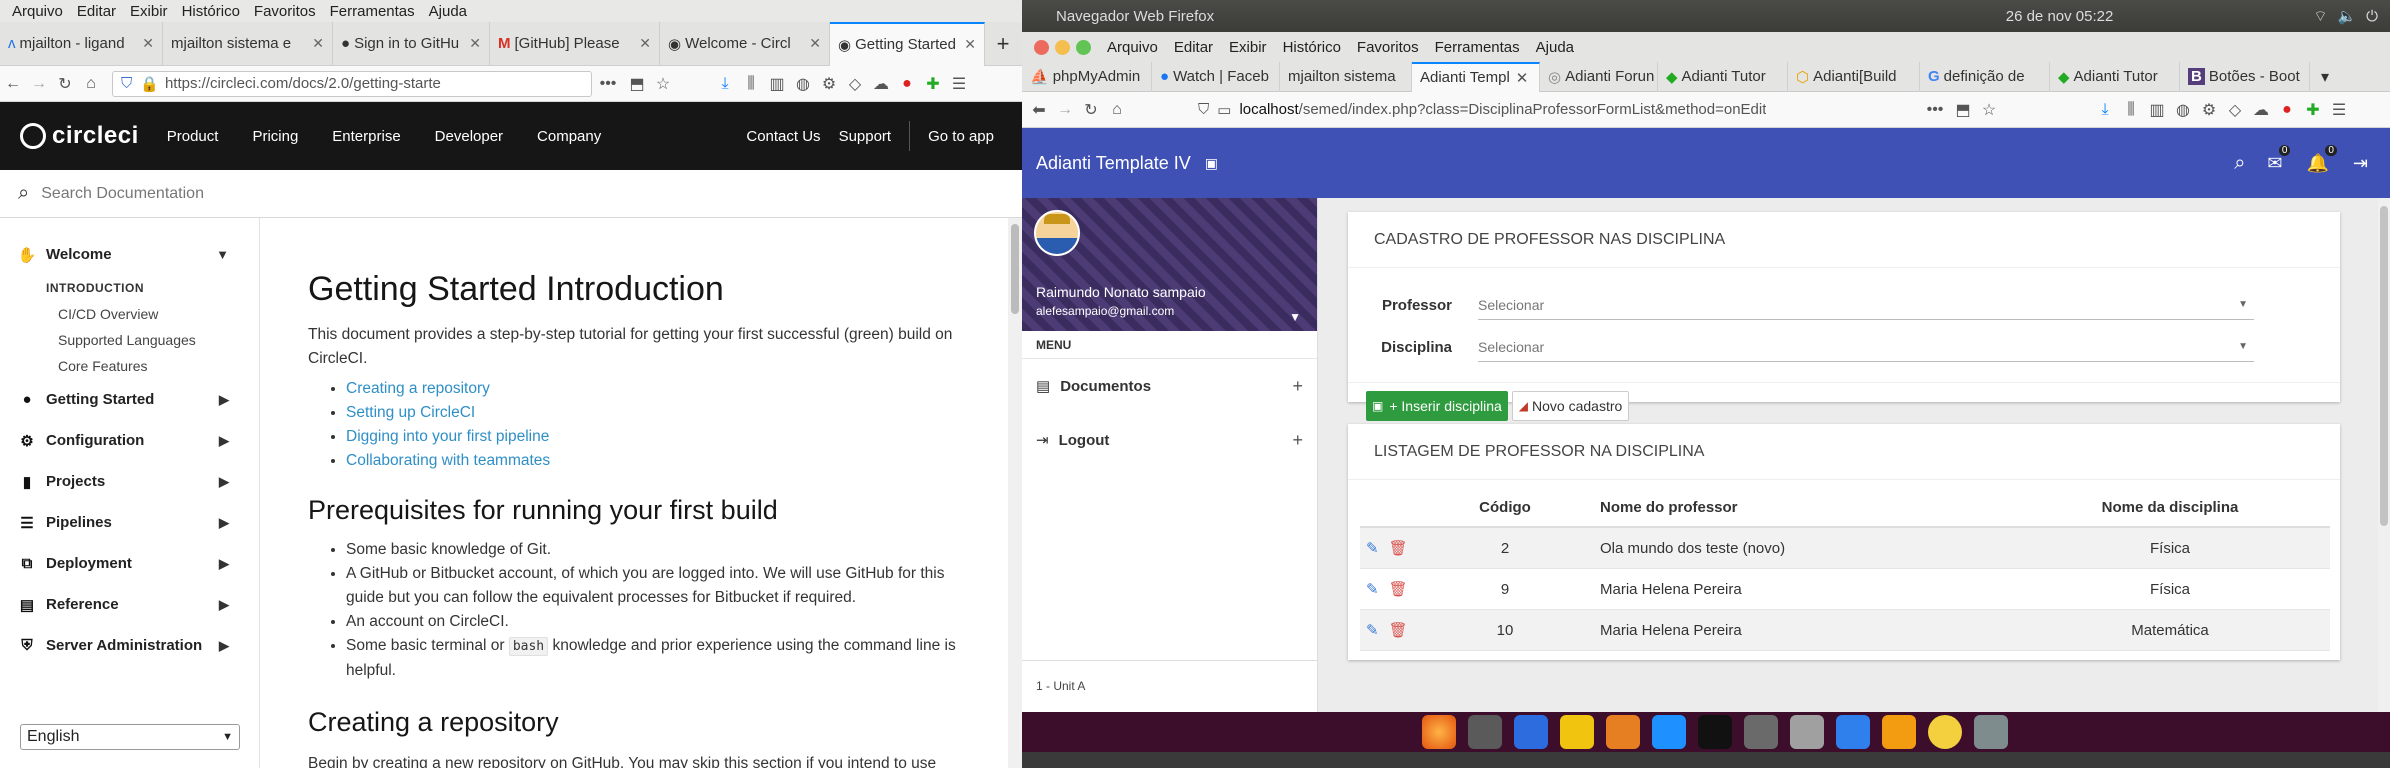 The height and width of the screenshot is (768, 2390). What do you see at coordinates (2245, 76) in the screenshot?
I see `tab-botoes-bootstrap: B Botões - Boot` at bounding box center [2245, 76].